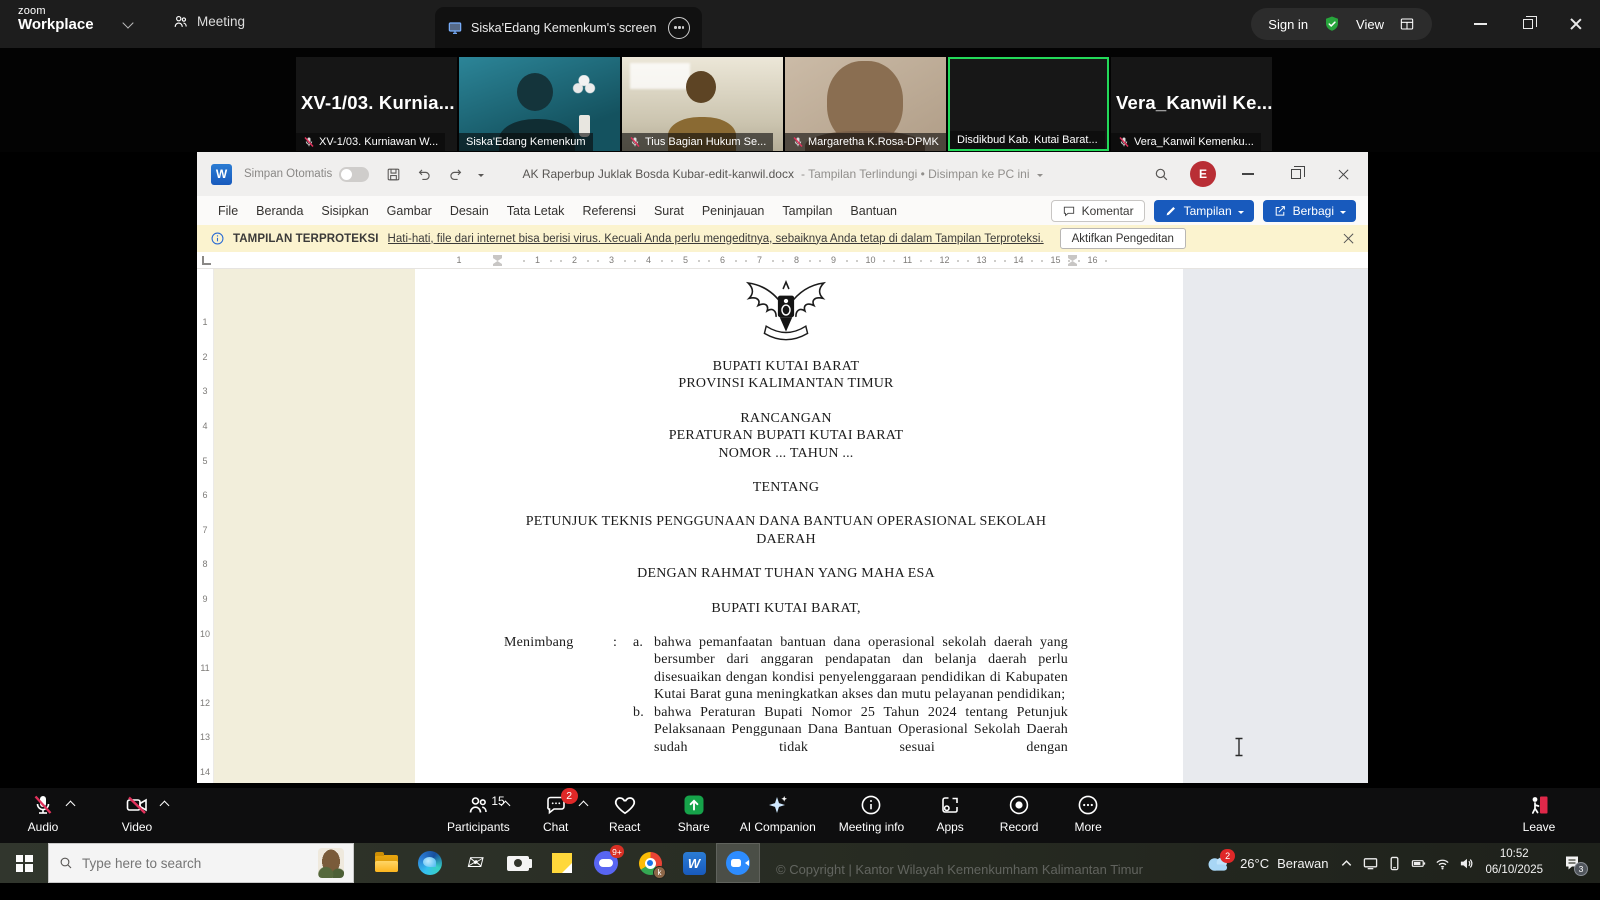 The width and height of the screenshot is (1600, 900). Describe the element at coordinates (455, 174) in the screenshot. I see `redo-icon` at that location.